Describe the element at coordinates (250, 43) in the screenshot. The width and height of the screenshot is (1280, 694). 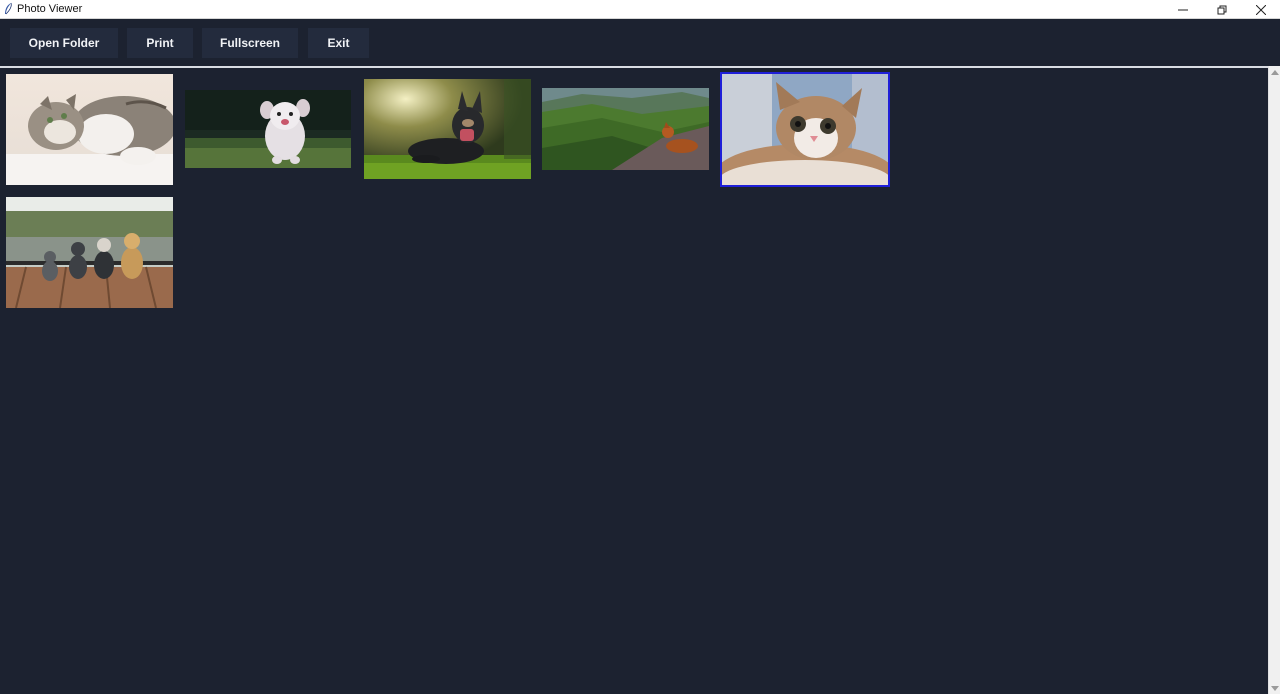
I see `fullscreen-button: Fullscreen` at that location.